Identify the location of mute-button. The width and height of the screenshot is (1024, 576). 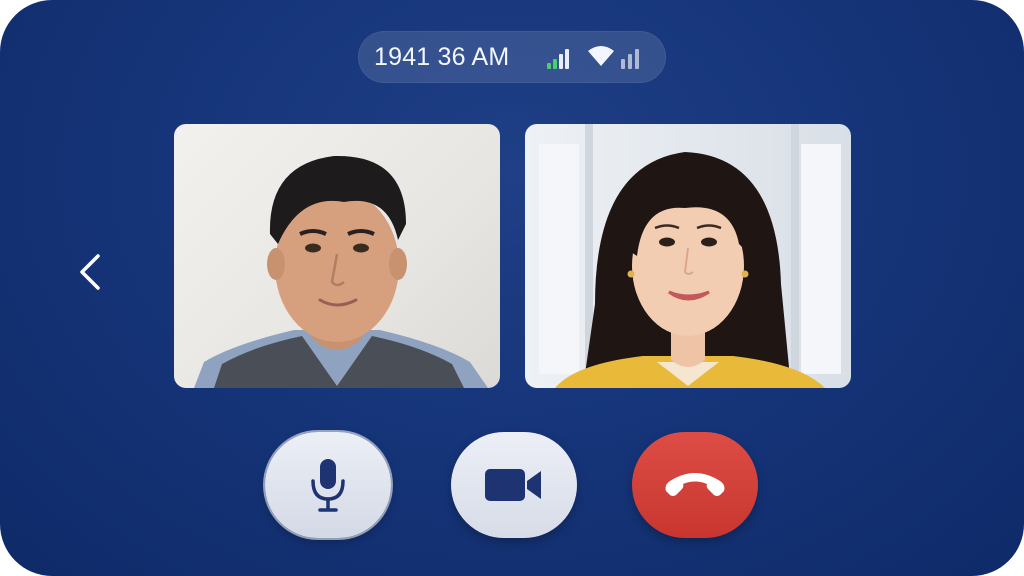
(328, 485).